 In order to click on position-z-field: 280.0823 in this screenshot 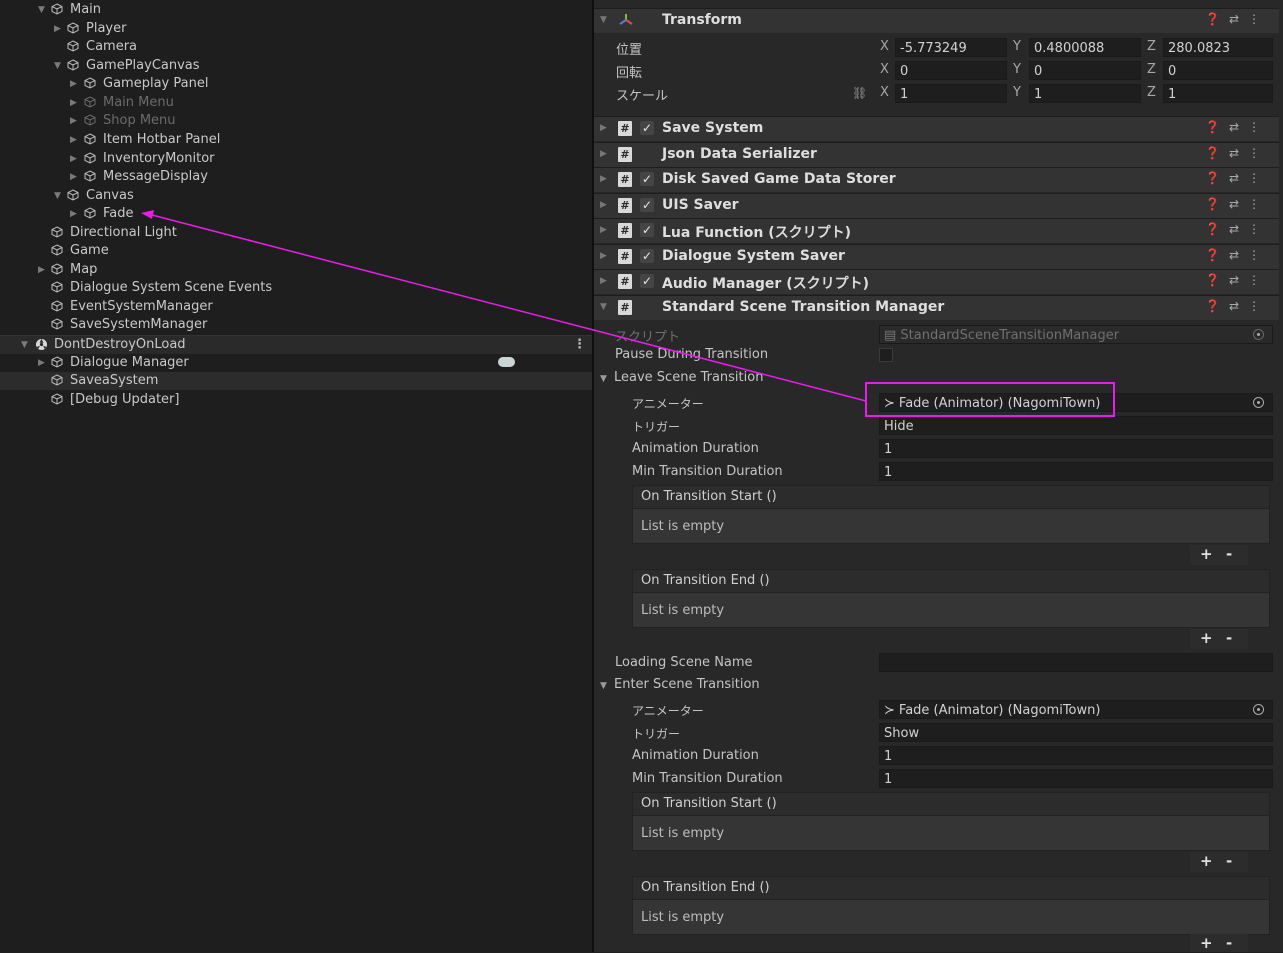, I will do `click(1218, 47)`.